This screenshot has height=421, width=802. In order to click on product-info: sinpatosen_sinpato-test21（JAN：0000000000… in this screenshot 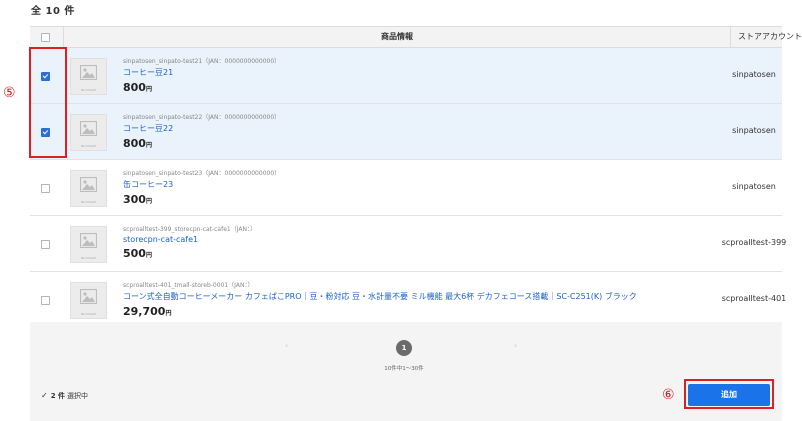, I will do `click(201, 75)`.